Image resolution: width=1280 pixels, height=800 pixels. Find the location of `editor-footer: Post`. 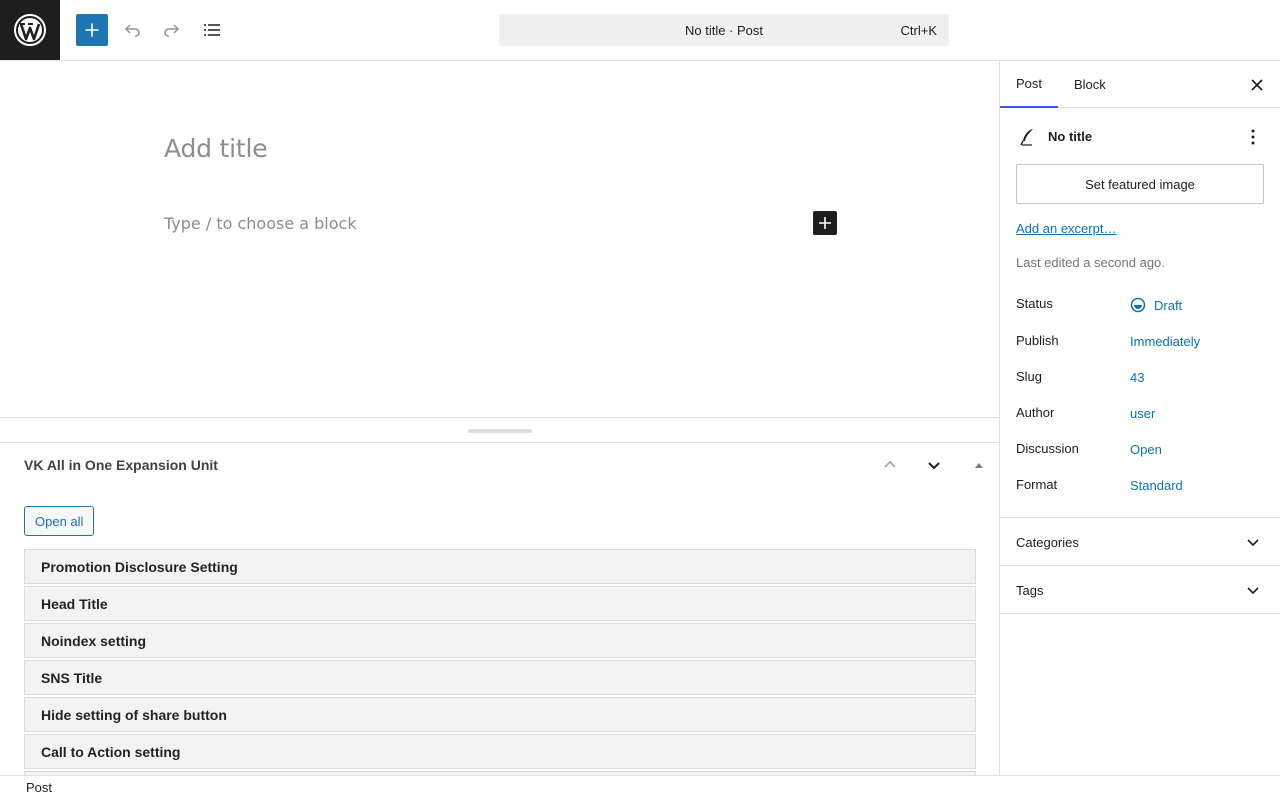

editor-footer: Post is located at coordinates (640, 787).